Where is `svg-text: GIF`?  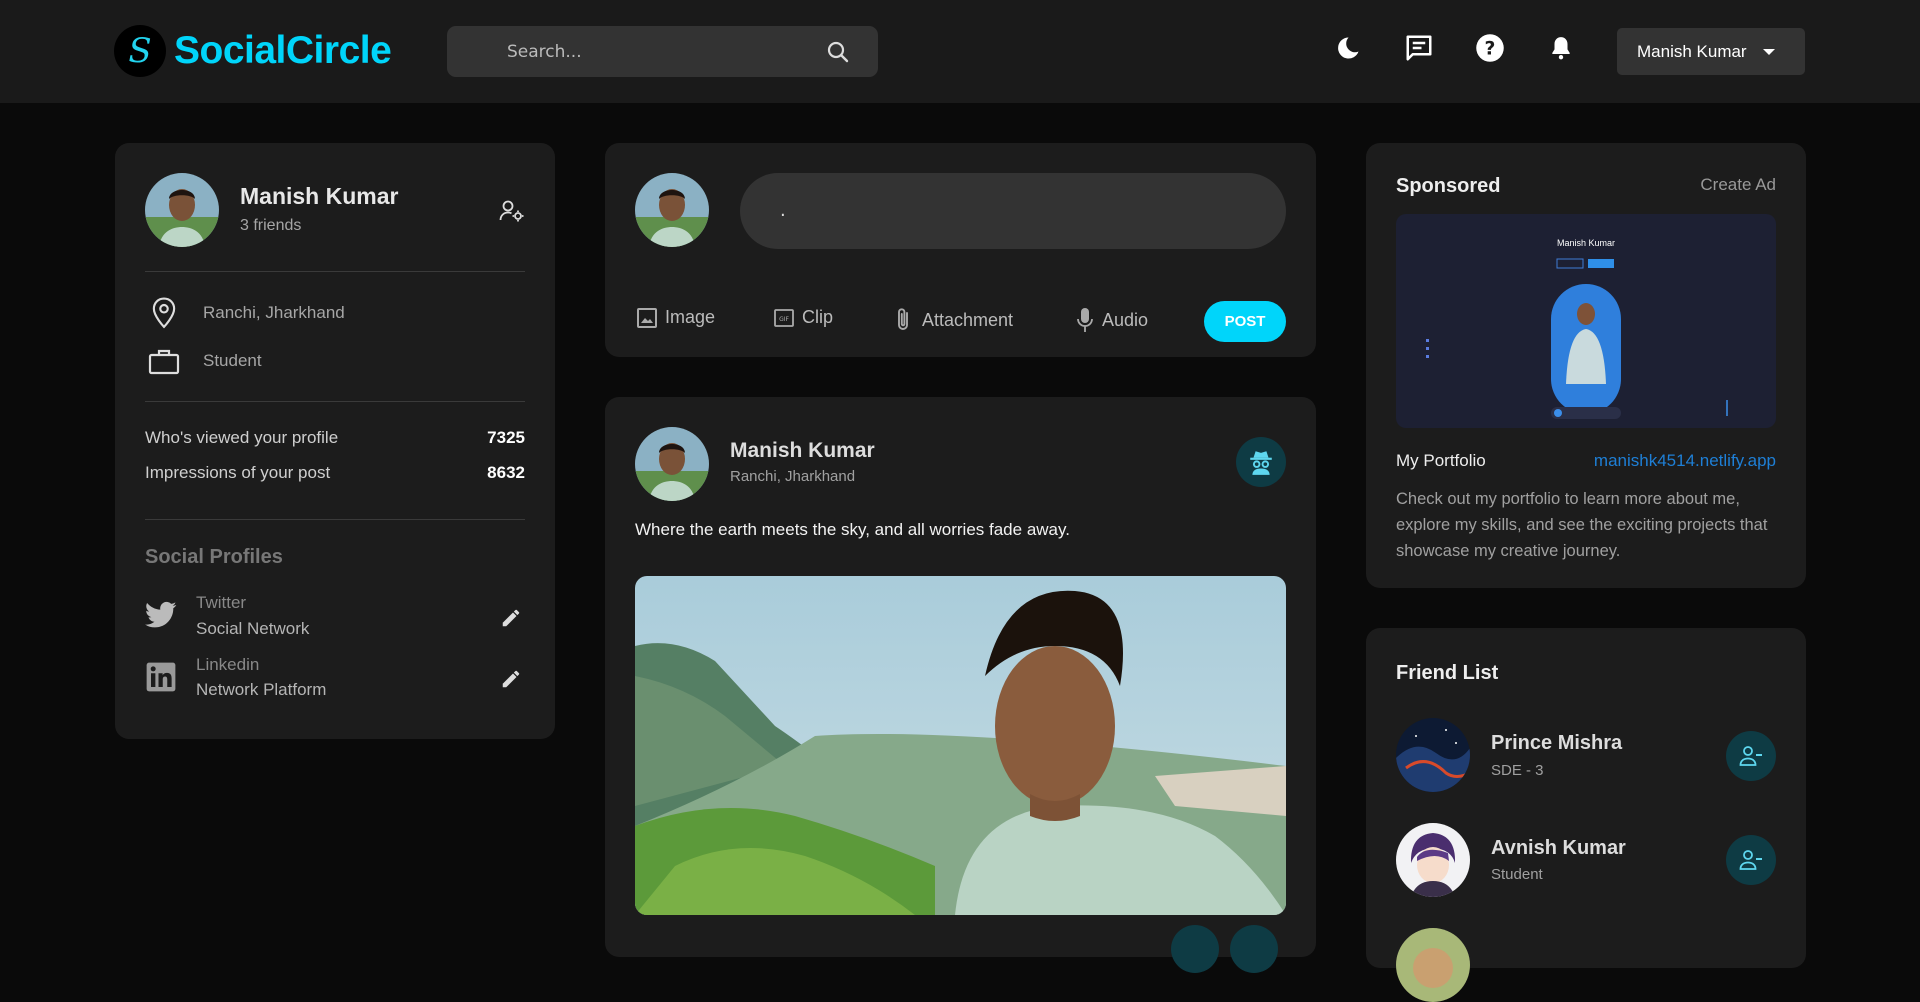 svg-text: GIF is located at coordinates (784, 319).